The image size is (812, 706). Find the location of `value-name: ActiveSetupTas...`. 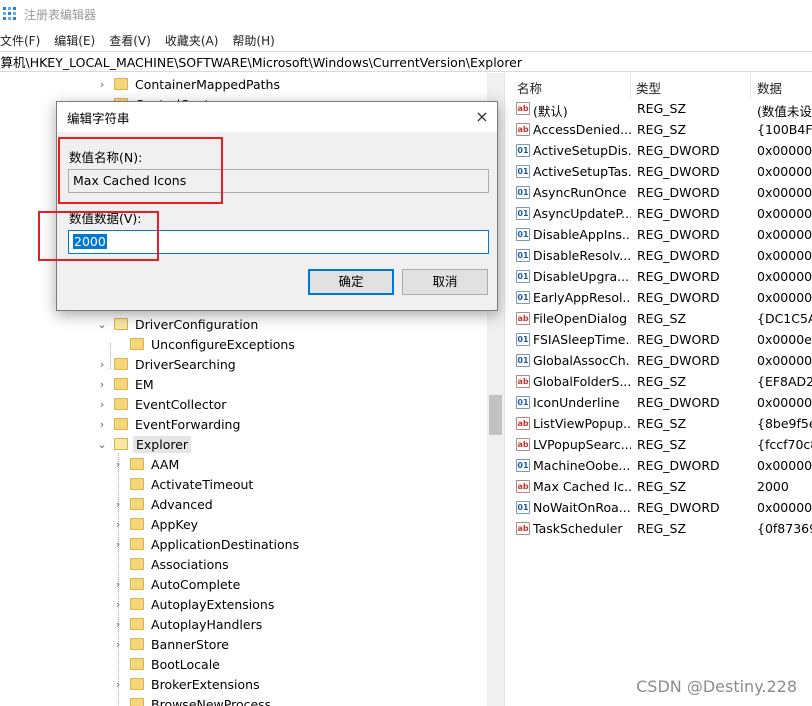

value-name: ActiveSetupTas... is located at coordinates (582, 171).